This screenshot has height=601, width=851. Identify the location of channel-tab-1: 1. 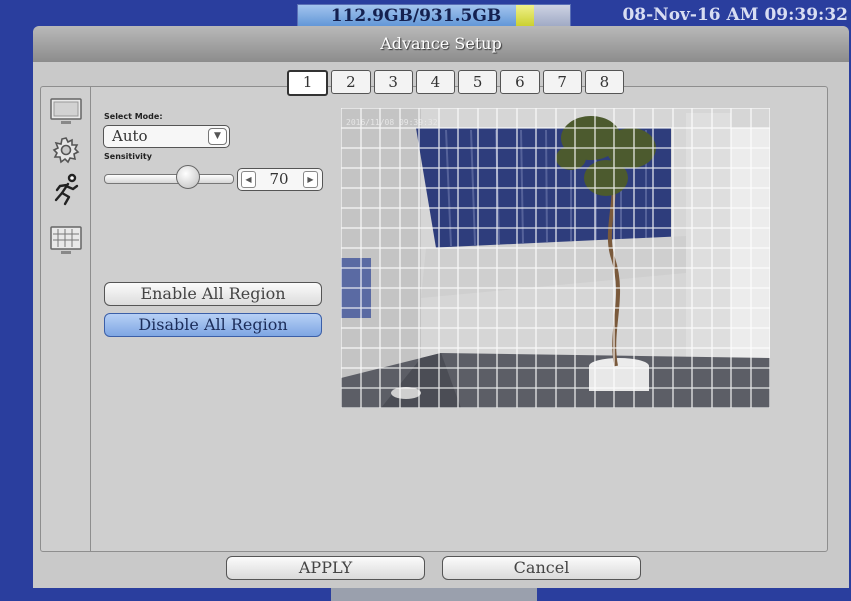
(308, 83).